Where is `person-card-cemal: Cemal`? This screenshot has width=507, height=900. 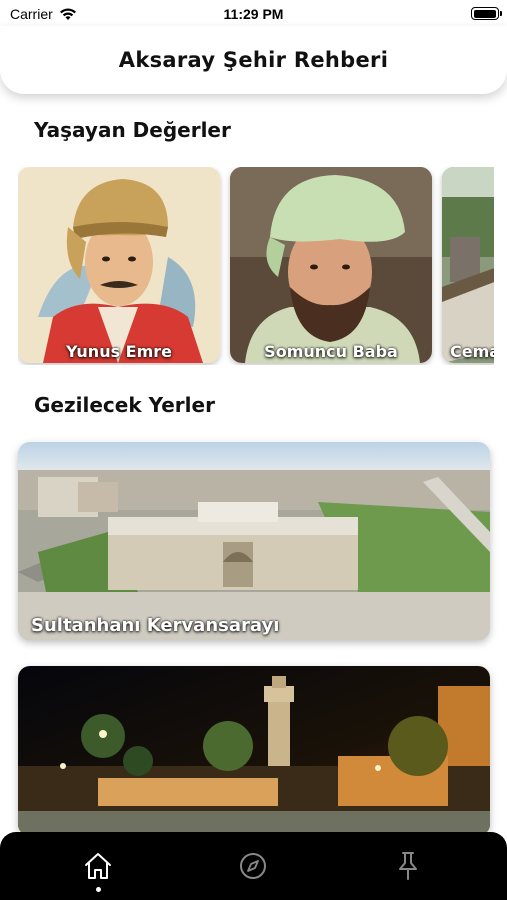 person-card-cemal: Cemal is located at coordinates (468, 265).